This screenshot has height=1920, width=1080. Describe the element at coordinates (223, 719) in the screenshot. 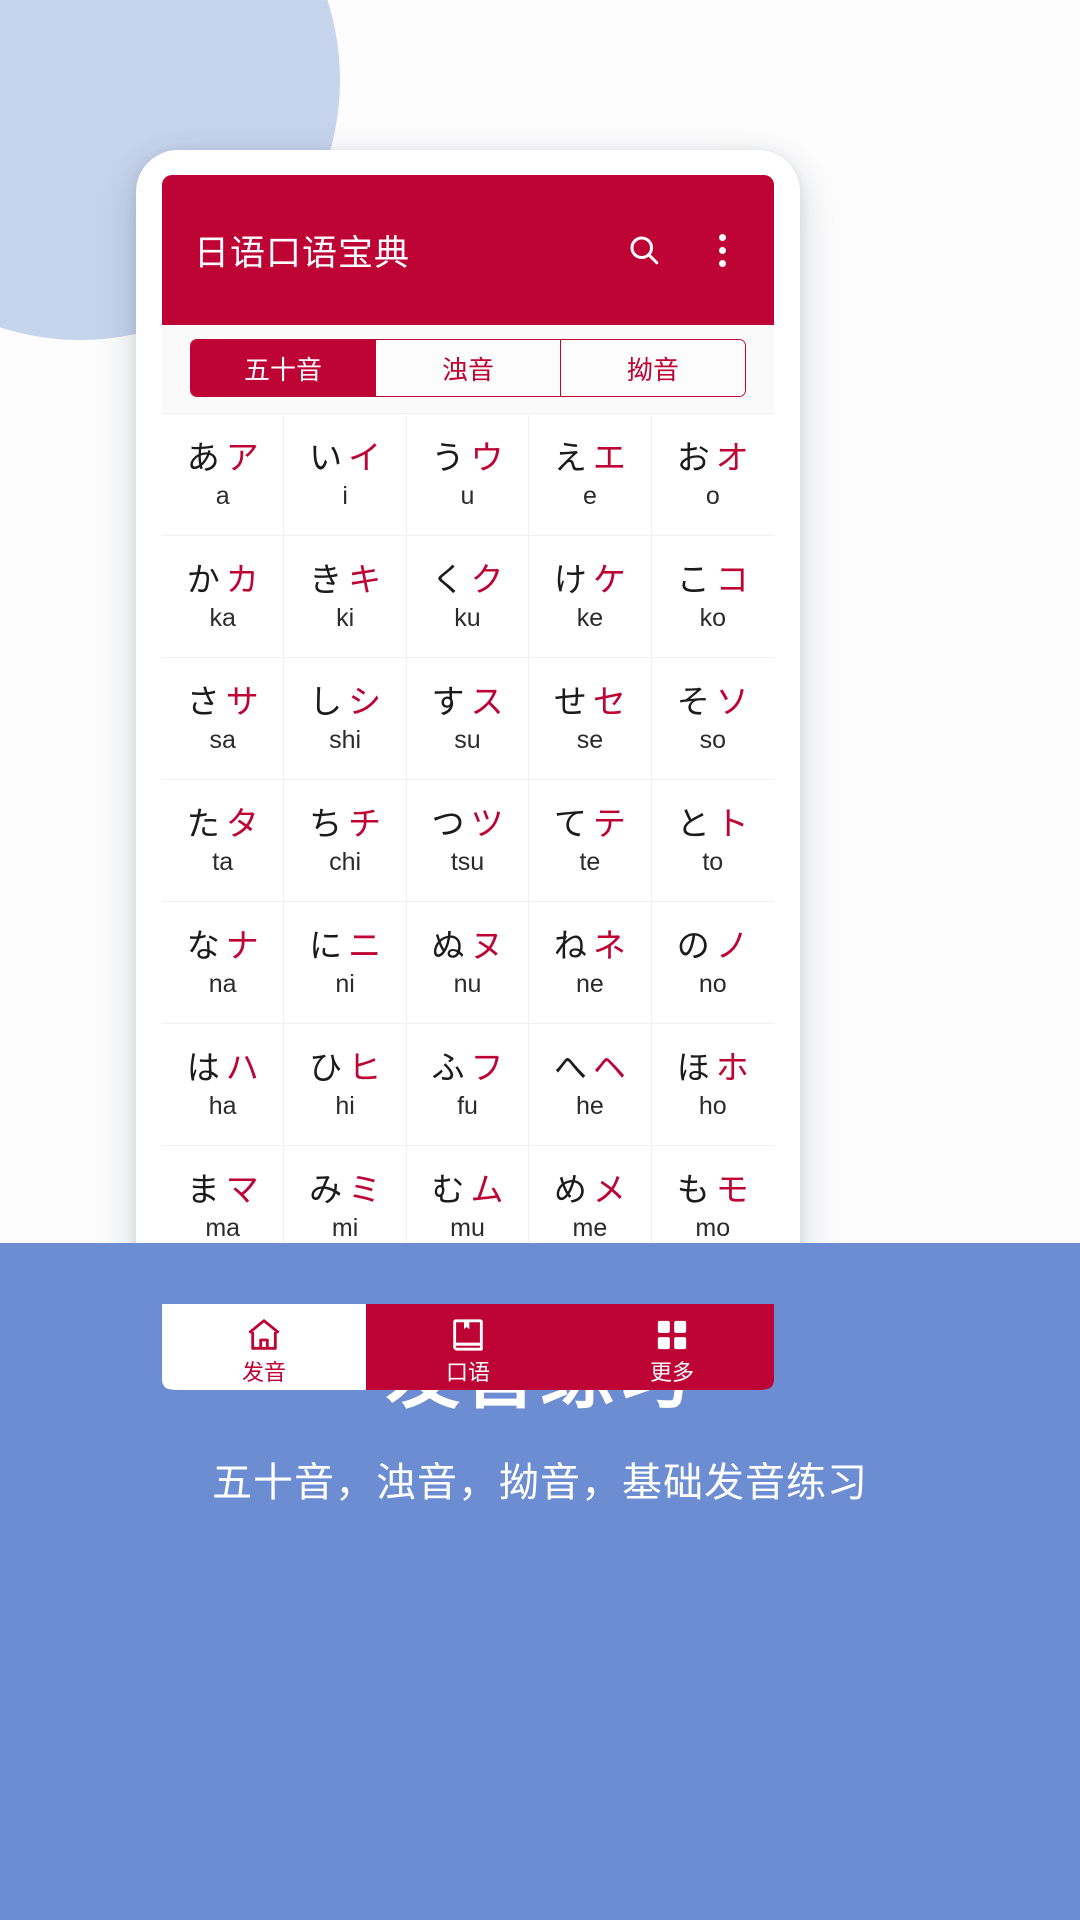

I see `kana-cell: さサ sa` at that location.